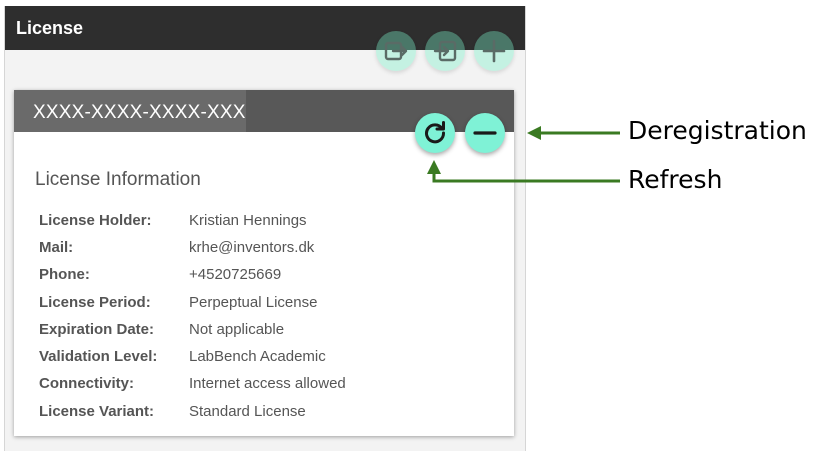 This screenshot has height=451, width=822. Describe the element at coordinates (573, 133) in the screenshot. I see `deregistration-arrow` at that location.